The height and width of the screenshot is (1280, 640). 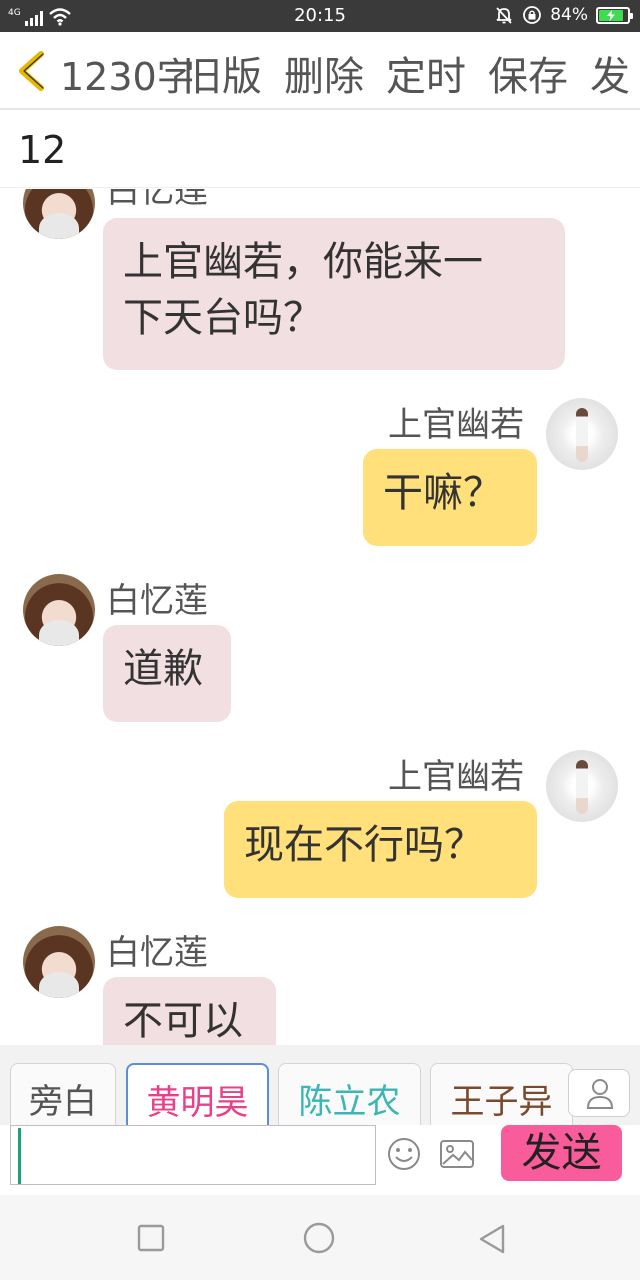 I want to click on battery-percent: 84%, so click(x=569, y=15).